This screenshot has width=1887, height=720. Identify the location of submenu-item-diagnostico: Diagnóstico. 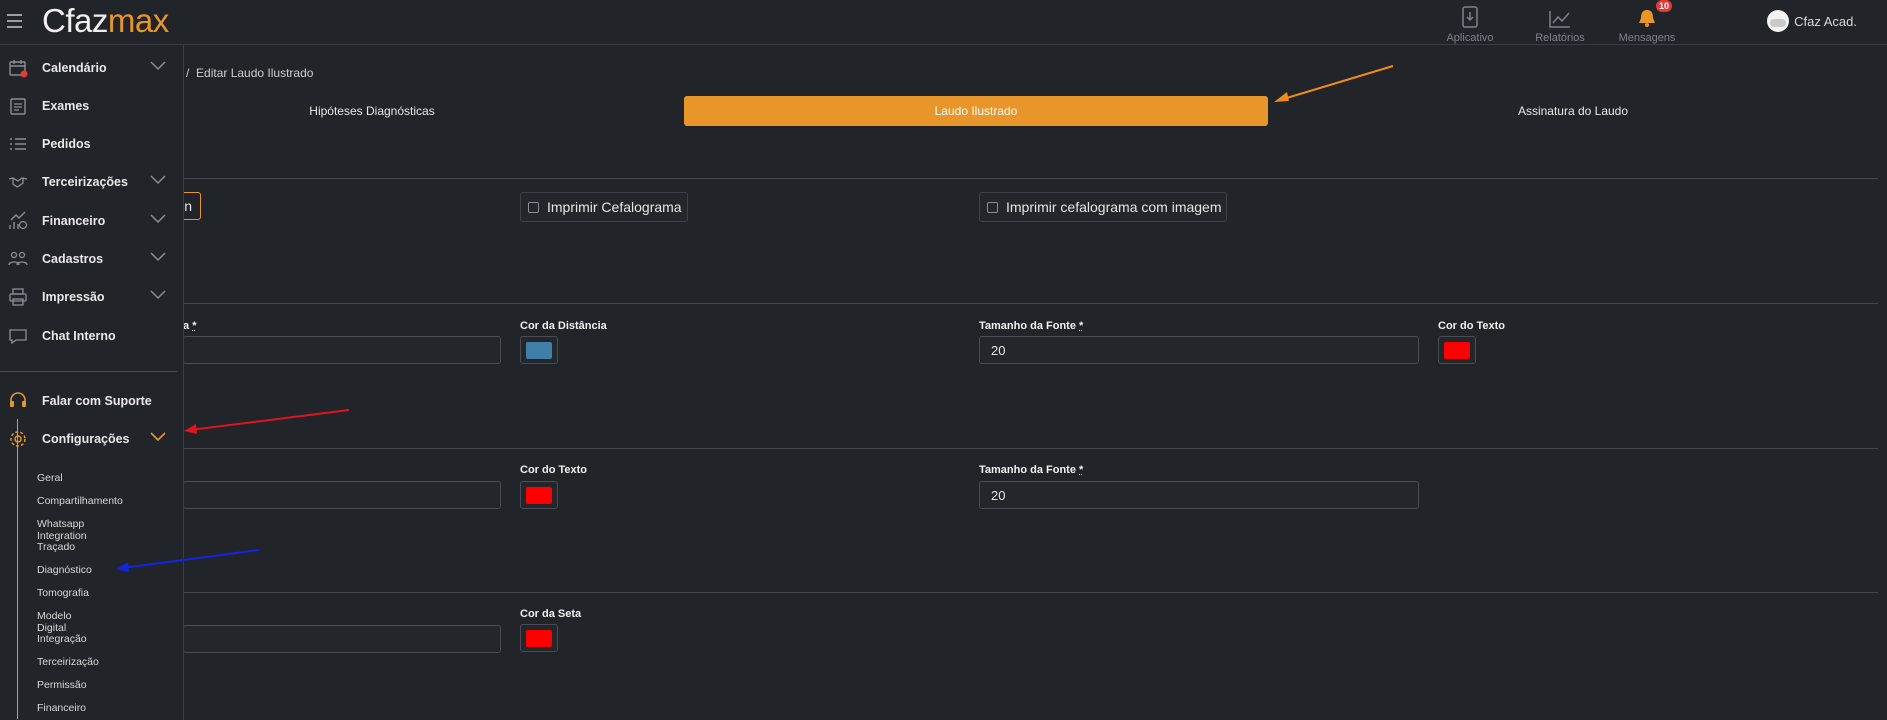
(64, 570).